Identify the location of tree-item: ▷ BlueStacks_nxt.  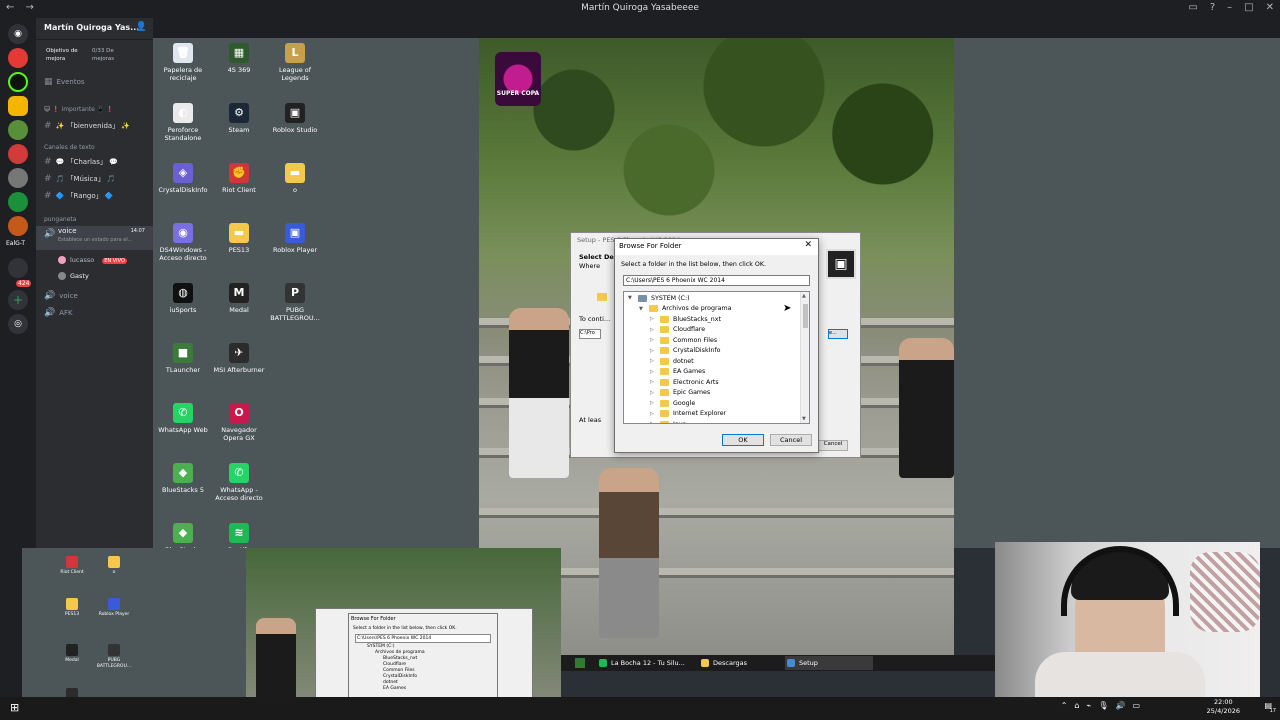
(685, 319).